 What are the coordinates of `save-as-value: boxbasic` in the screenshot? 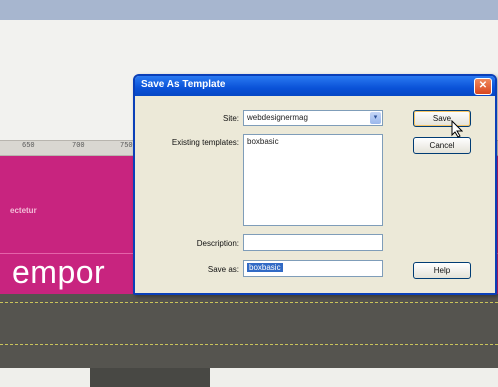 It's located at (265, 267).